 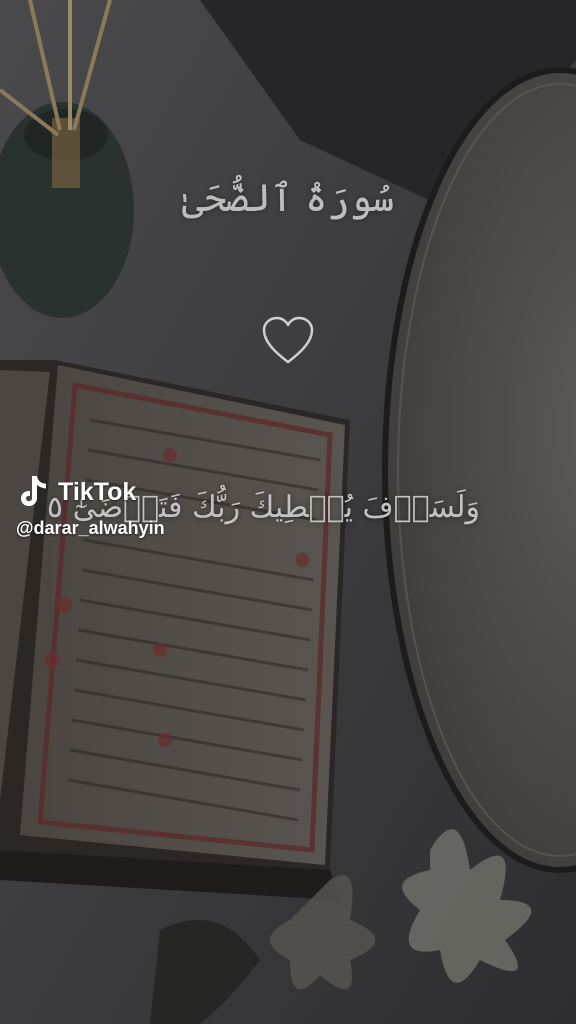 What do you see at coordinates (90, 528) in the screenshot?
I see `creator-handle: @darar_alwahyin` at bounding box center [90, 528].